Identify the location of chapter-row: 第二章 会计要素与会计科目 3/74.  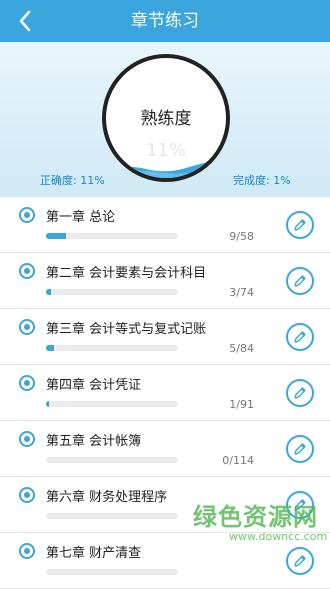
(165, 281).